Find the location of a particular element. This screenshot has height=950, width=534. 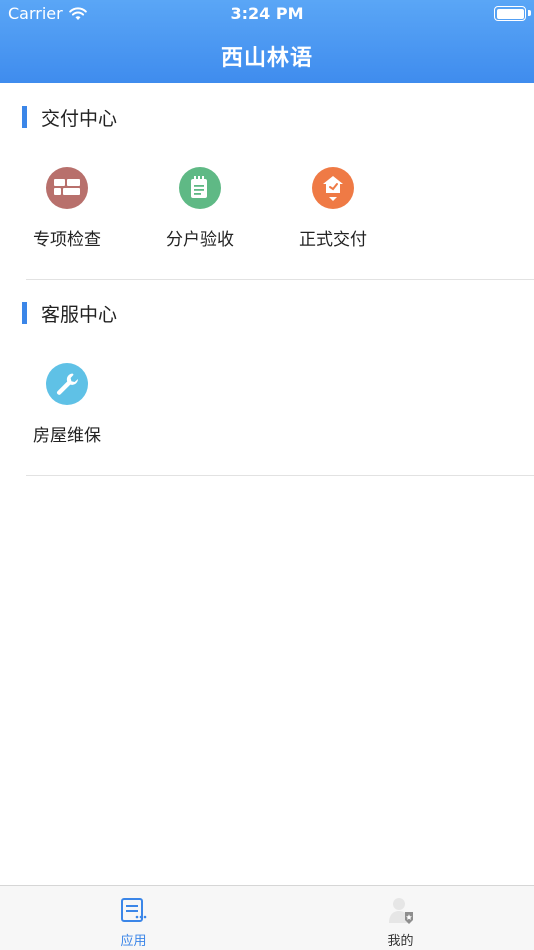

tab-label: 应用 is located at coordinates (133, 941).